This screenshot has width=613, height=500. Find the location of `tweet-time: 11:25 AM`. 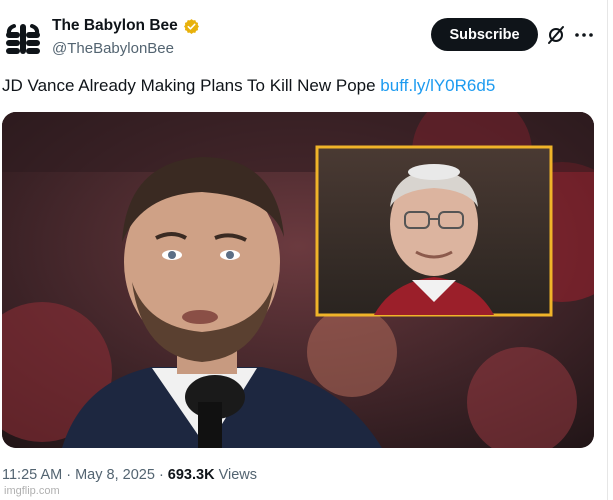

tweet-time: 11:25 AM is located at coordinates (32, 475).